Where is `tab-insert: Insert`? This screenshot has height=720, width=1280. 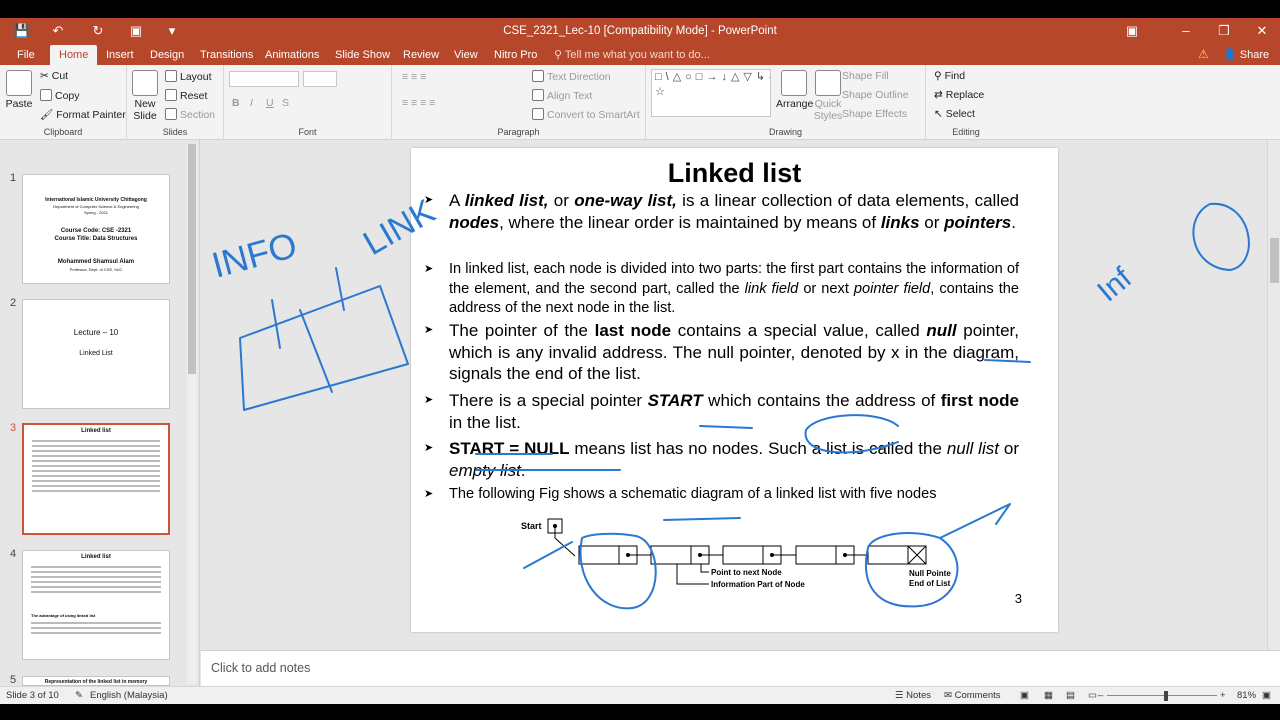 tab-insert: Insert is located at coordinates (120, 55).